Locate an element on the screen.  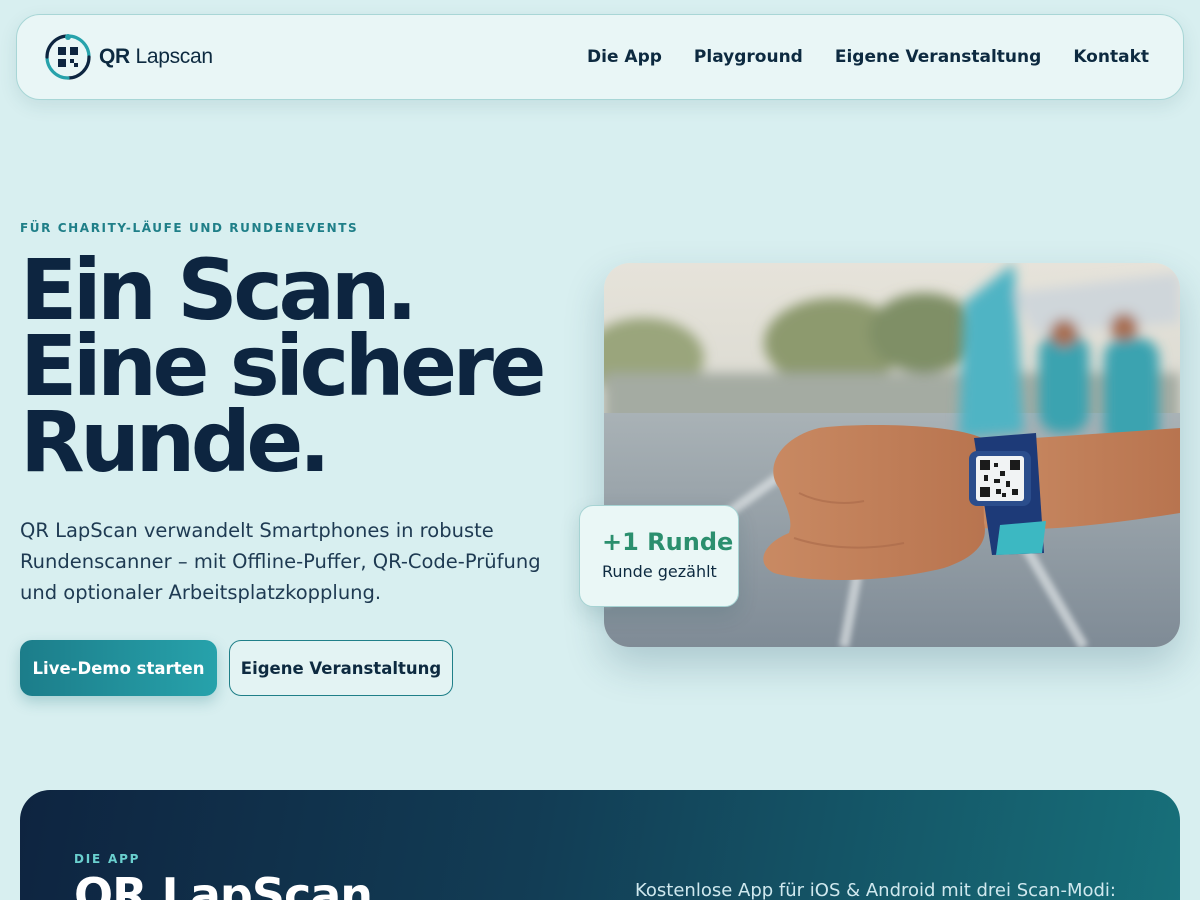
lap-counted-badge: +1 Runde Runde gezählt is located at coordinates (659, 556).